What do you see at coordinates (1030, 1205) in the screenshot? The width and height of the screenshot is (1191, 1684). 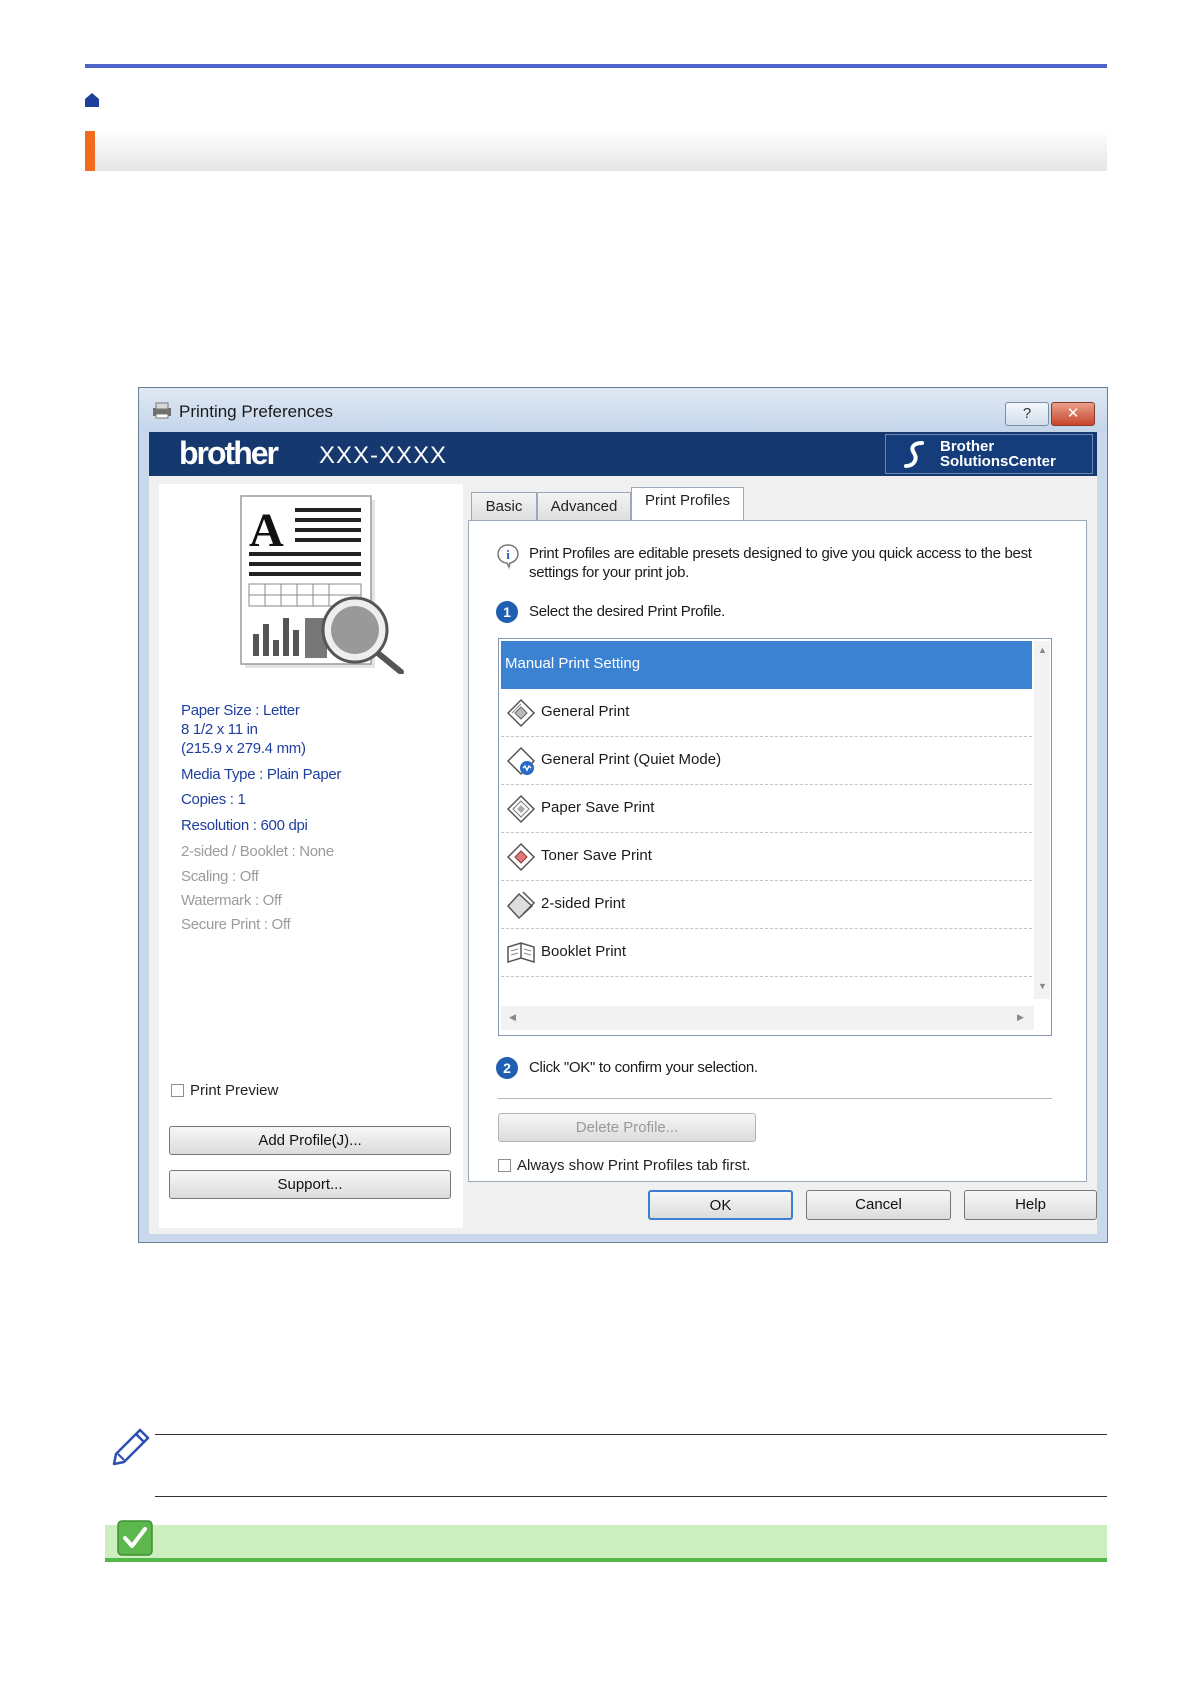 I see `help-button: Help` at bounding box center [1030, 1205].